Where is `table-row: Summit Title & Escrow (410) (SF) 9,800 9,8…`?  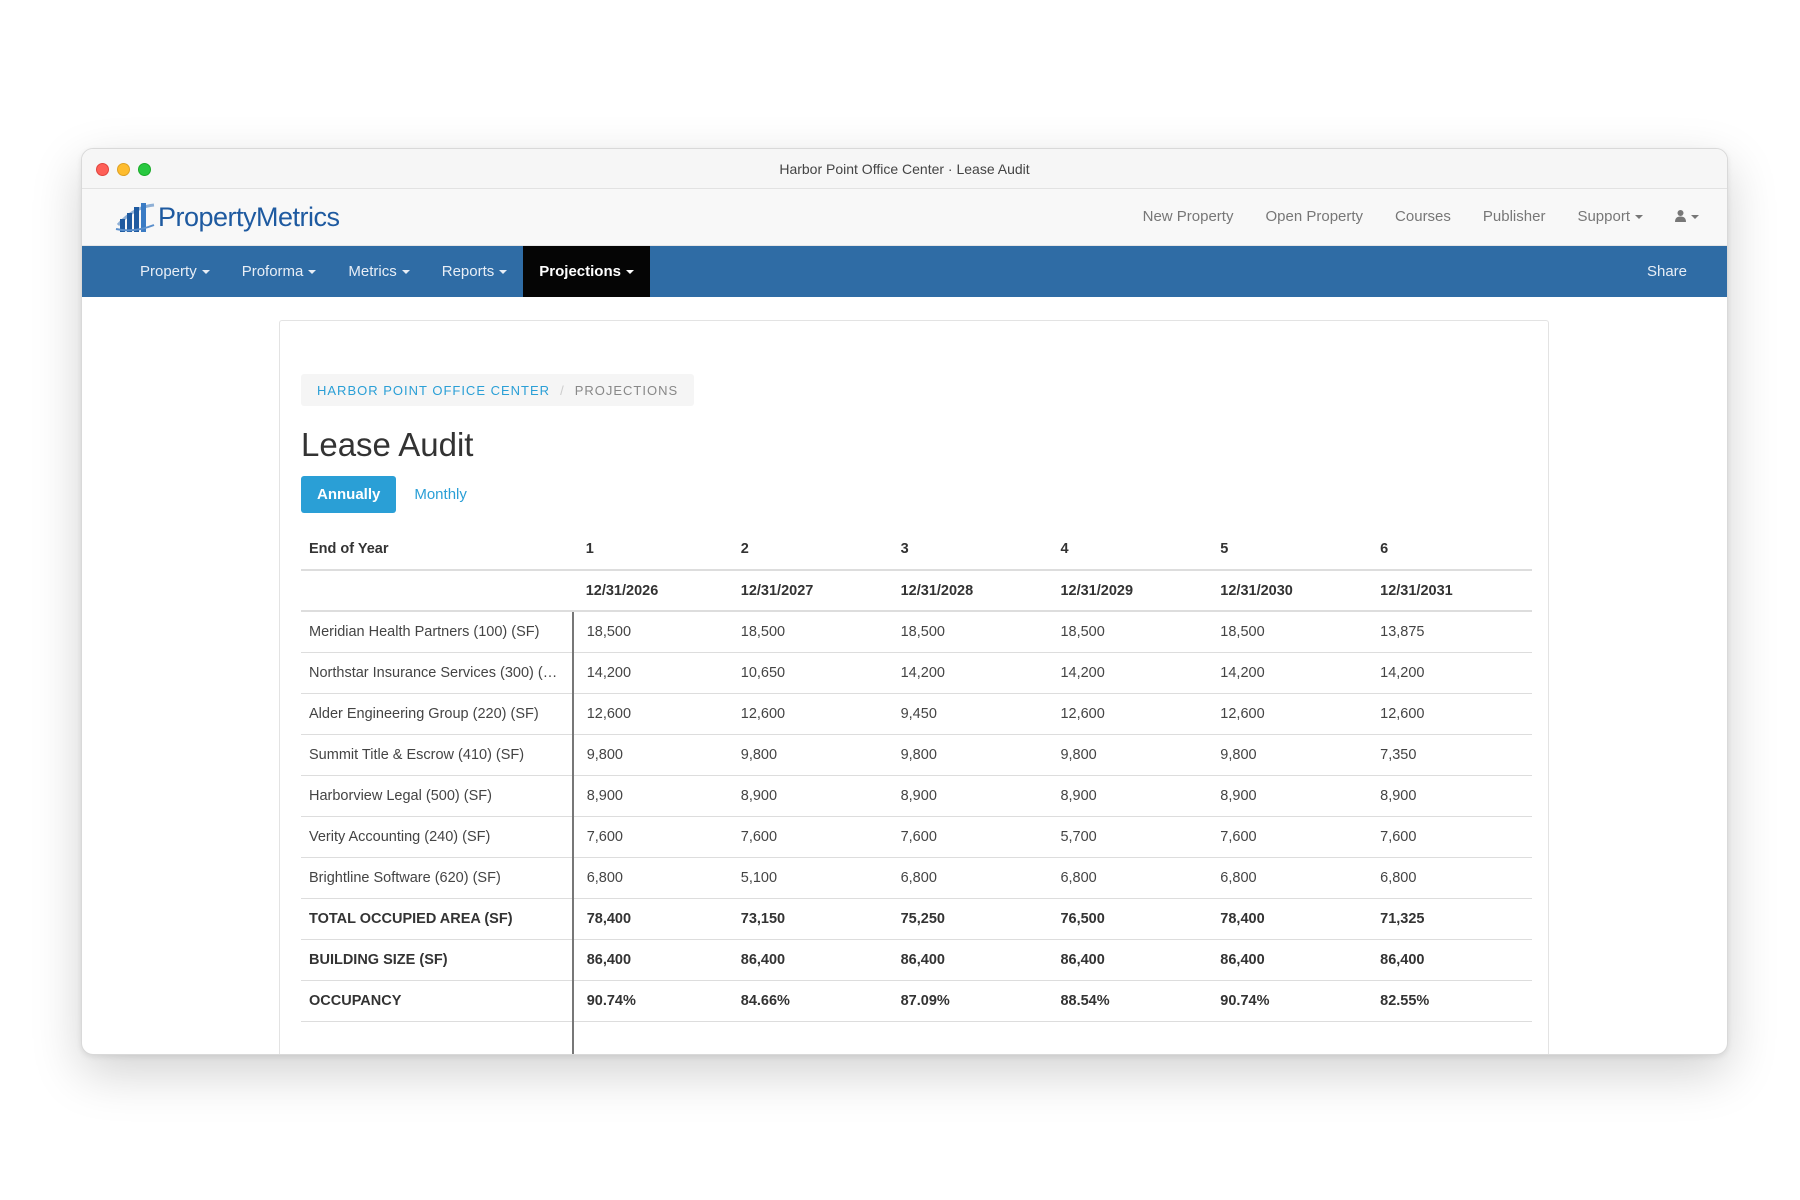 table-row: Summit Title & Escrow (410) (SF) 9,800 9,8… is located at coordinates (916, 755).